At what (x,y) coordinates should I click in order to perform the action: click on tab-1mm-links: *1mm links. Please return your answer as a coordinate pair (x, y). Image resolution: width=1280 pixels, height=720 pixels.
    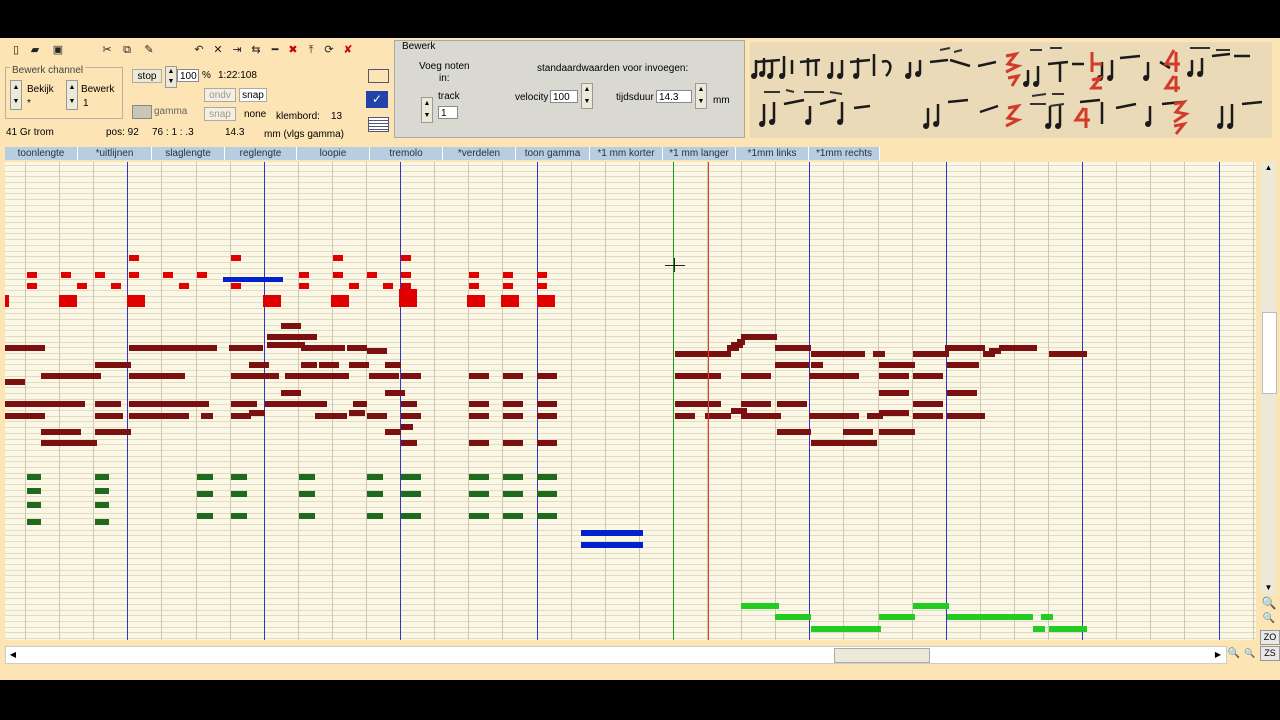
    Looking at the image, I should click on (772, 153).